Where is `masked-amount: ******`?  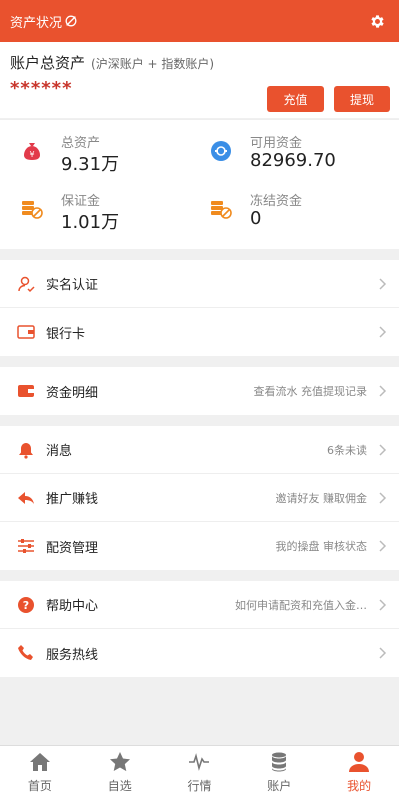
masked-amount: ****** is located at coordinates (41, 88).